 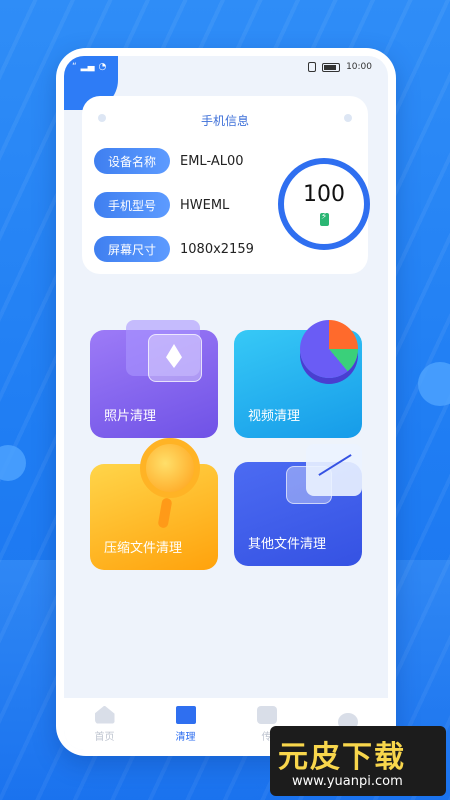 What do you see at coordinates (132, 161) in the screenshot?
I see `info-label-device-name: 设备名称` at bounding box center [132, 161].